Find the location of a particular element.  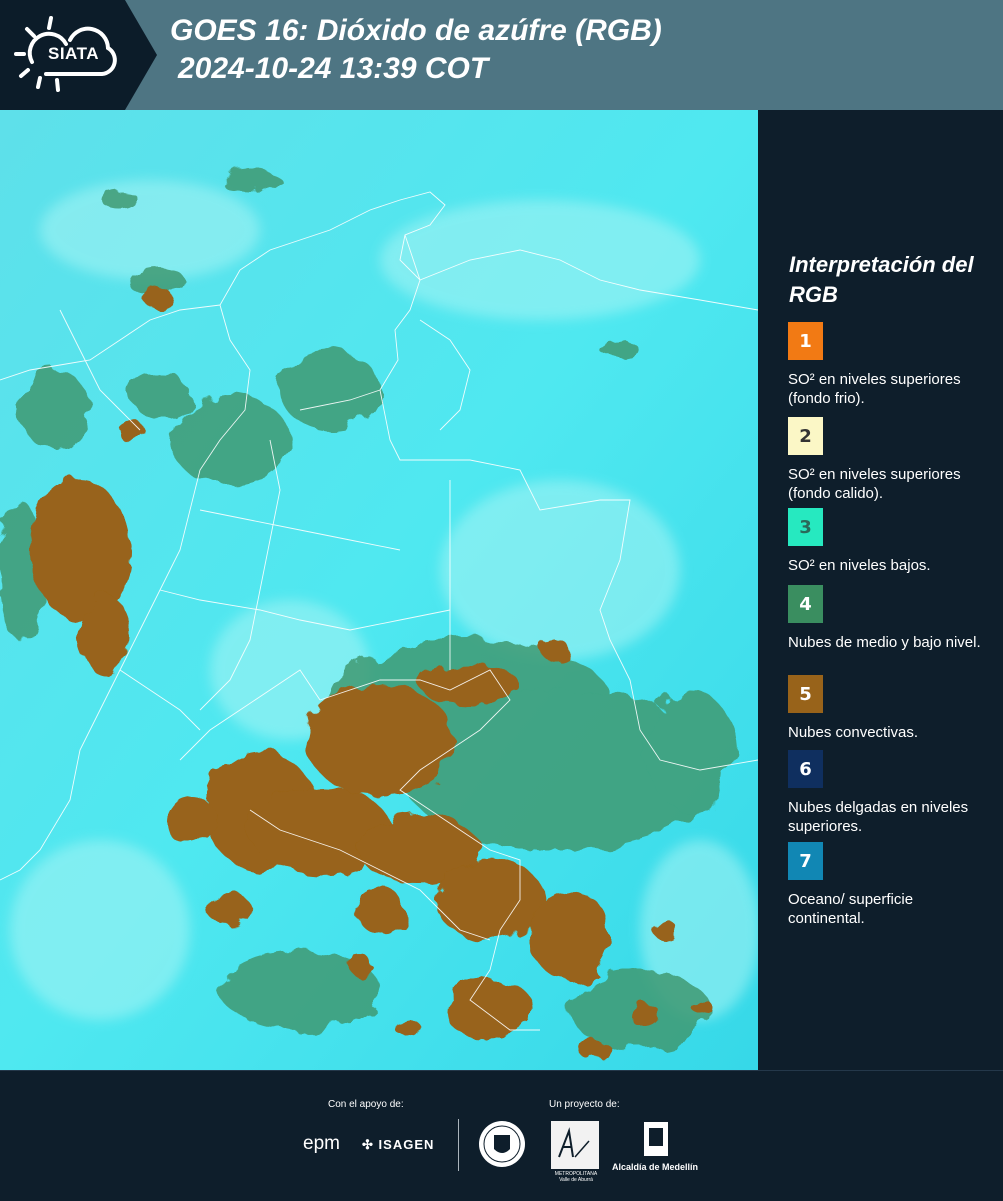

legend-item-6: 6 Nubes delgadas en niveles superiores. is located at coordinates (890, 793).